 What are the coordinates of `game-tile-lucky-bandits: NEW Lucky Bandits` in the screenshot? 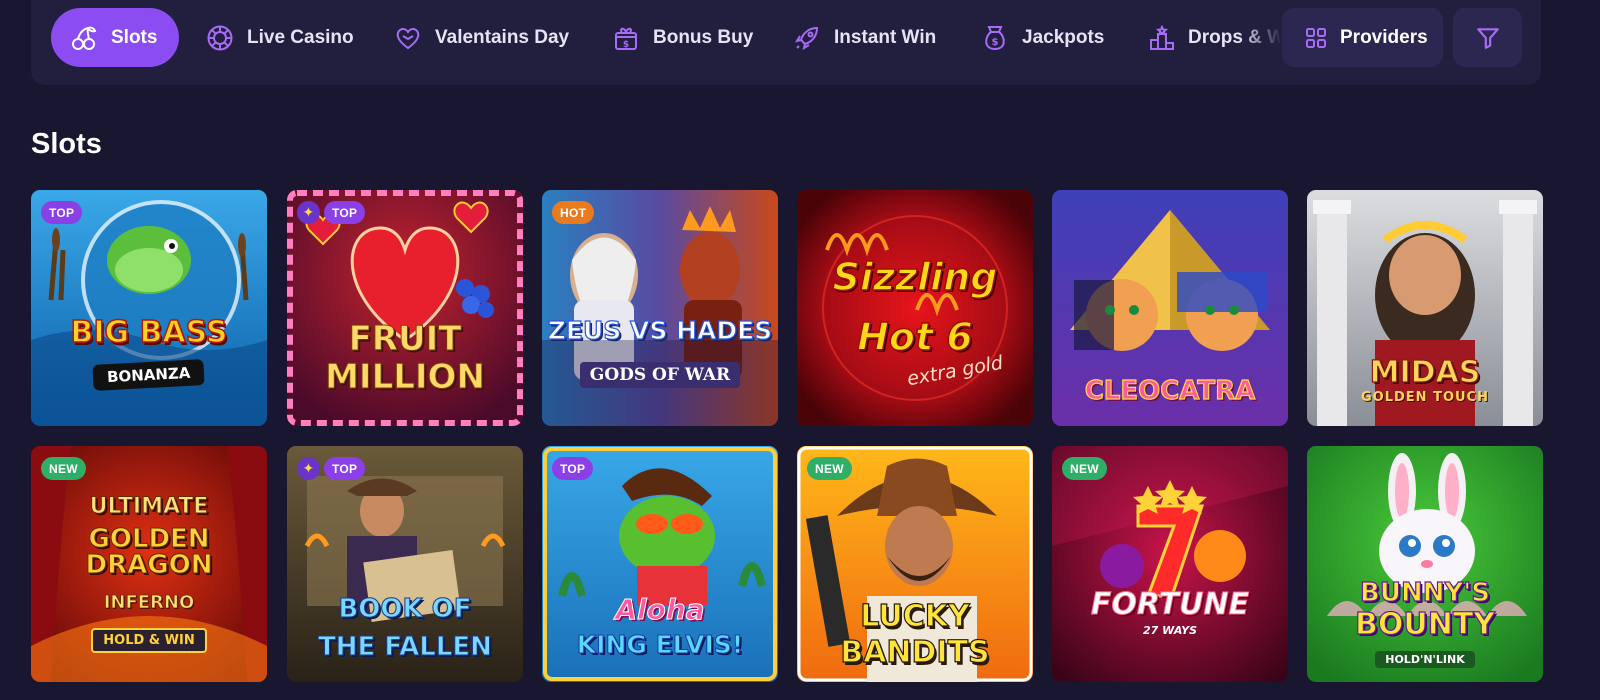 It's located at (915, 564).